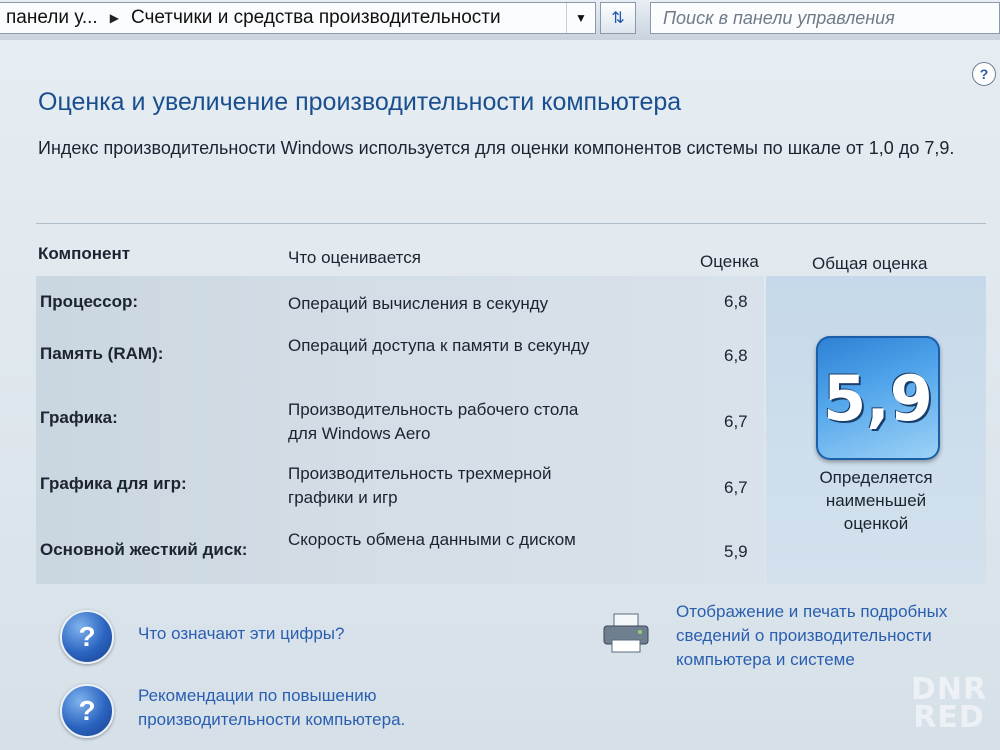 The image size is (1000, 750). Describe the element at coordinates (949, 703) in the screenshot. I see `watermark: DNR RED` at that location.